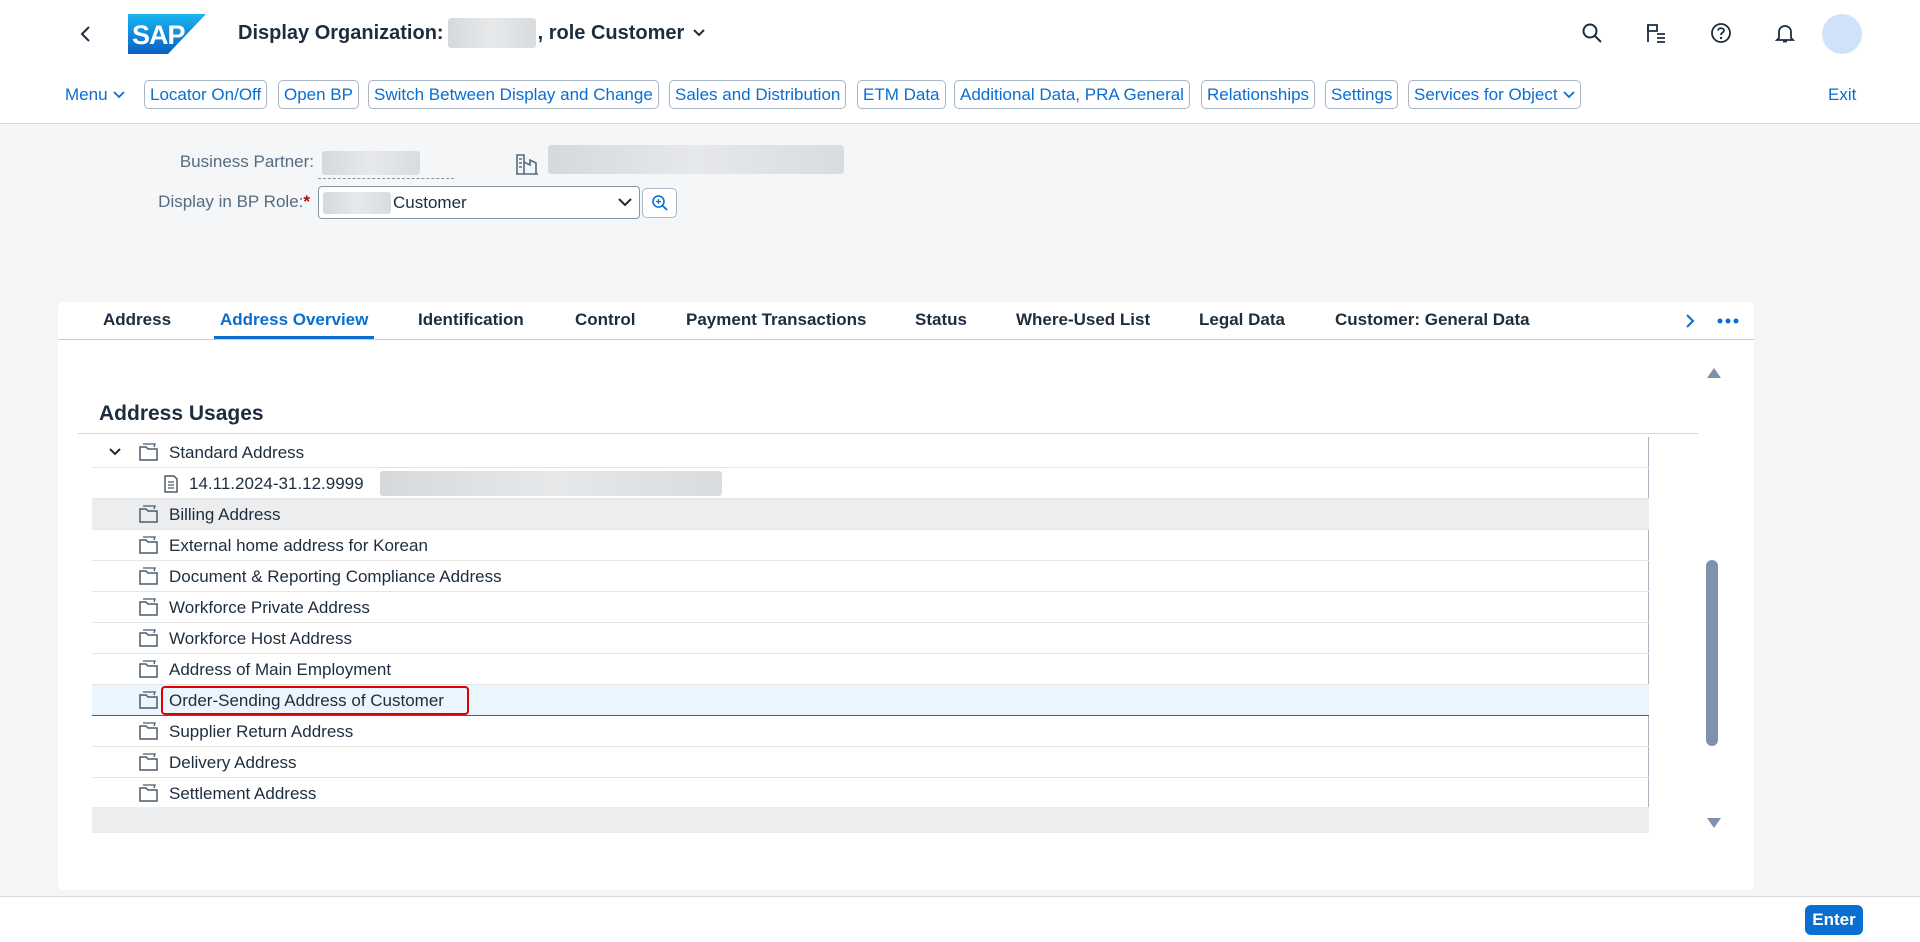 Image resolution: width=1920 pixels, height=942 pixels. What do you see at coordinates (888, 433) in the screenshot?
I see `section-divider` at bounding box center [888, 433].